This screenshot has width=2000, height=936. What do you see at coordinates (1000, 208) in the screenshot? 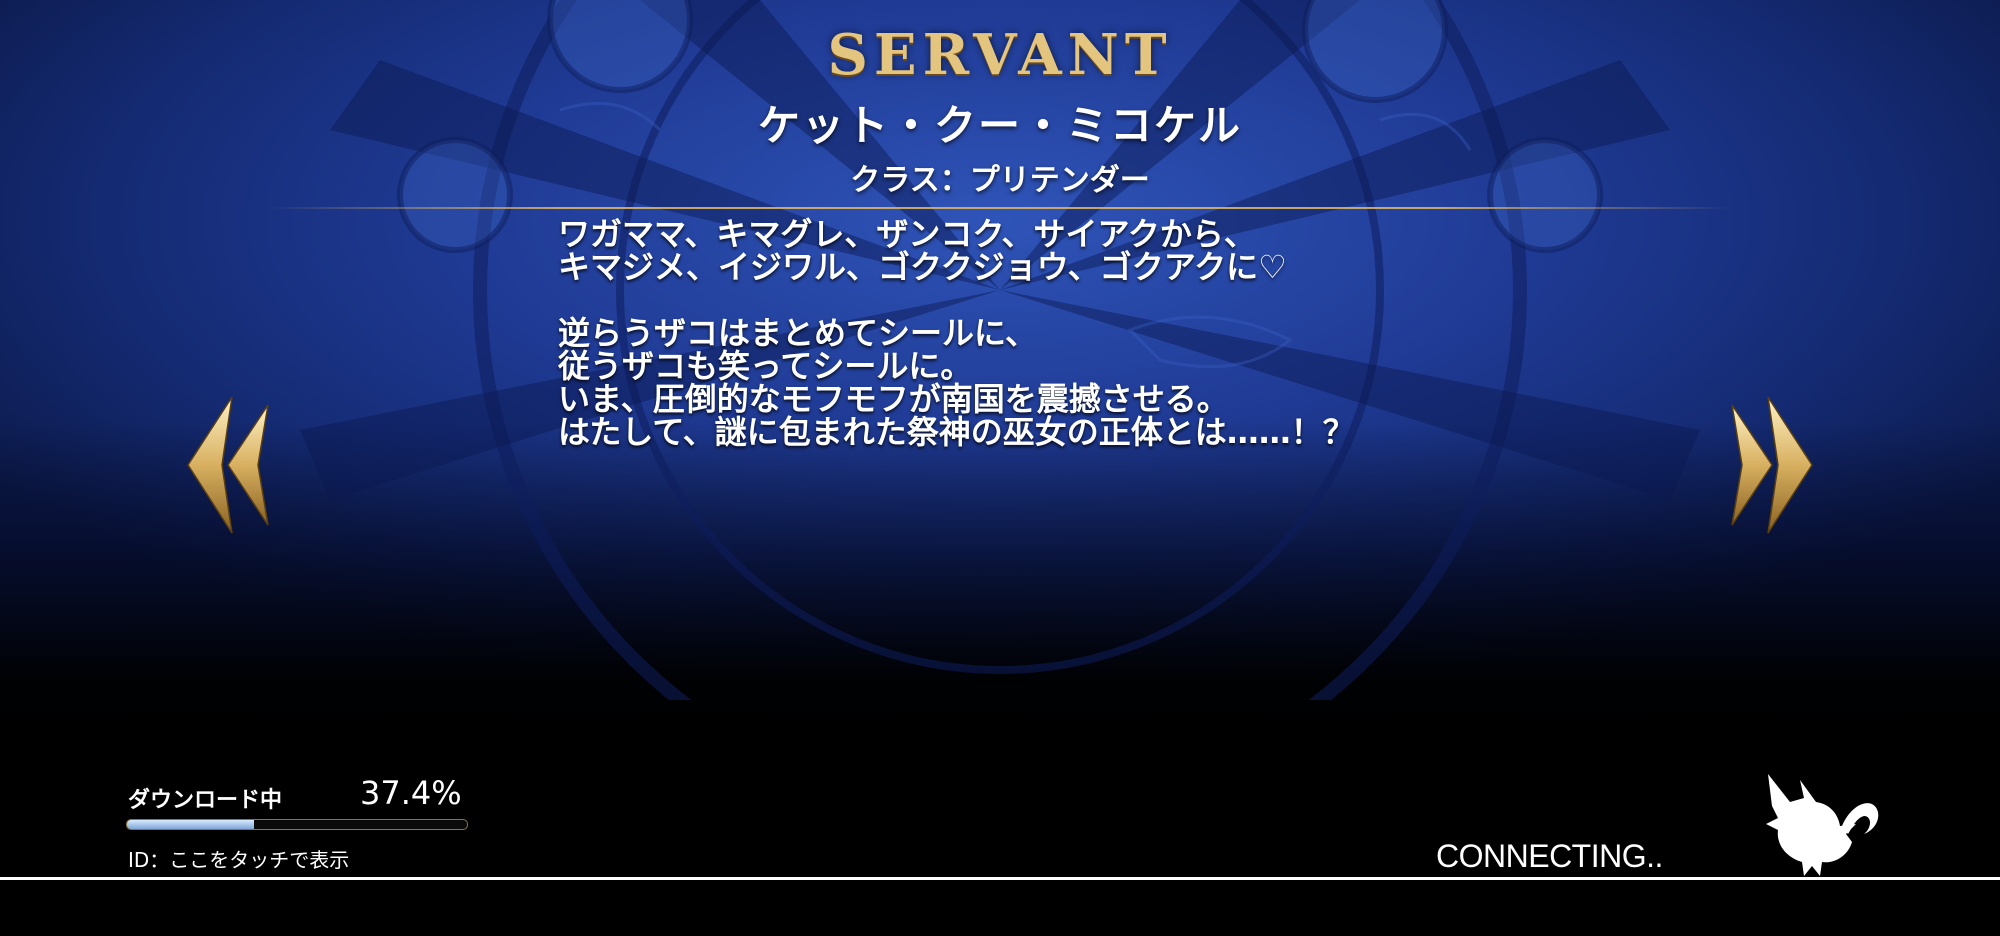
I see `divider-line` at bounding box center [1000, 208].